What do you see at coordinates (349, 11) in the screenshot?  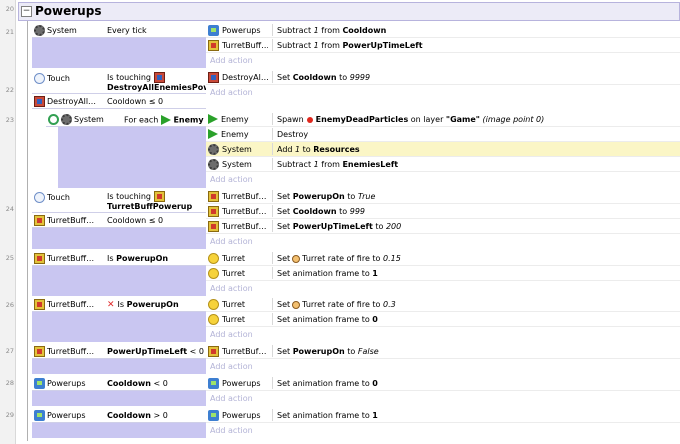 I see `event-group-powerups: − Powerups` at bounding box center [349, 11].